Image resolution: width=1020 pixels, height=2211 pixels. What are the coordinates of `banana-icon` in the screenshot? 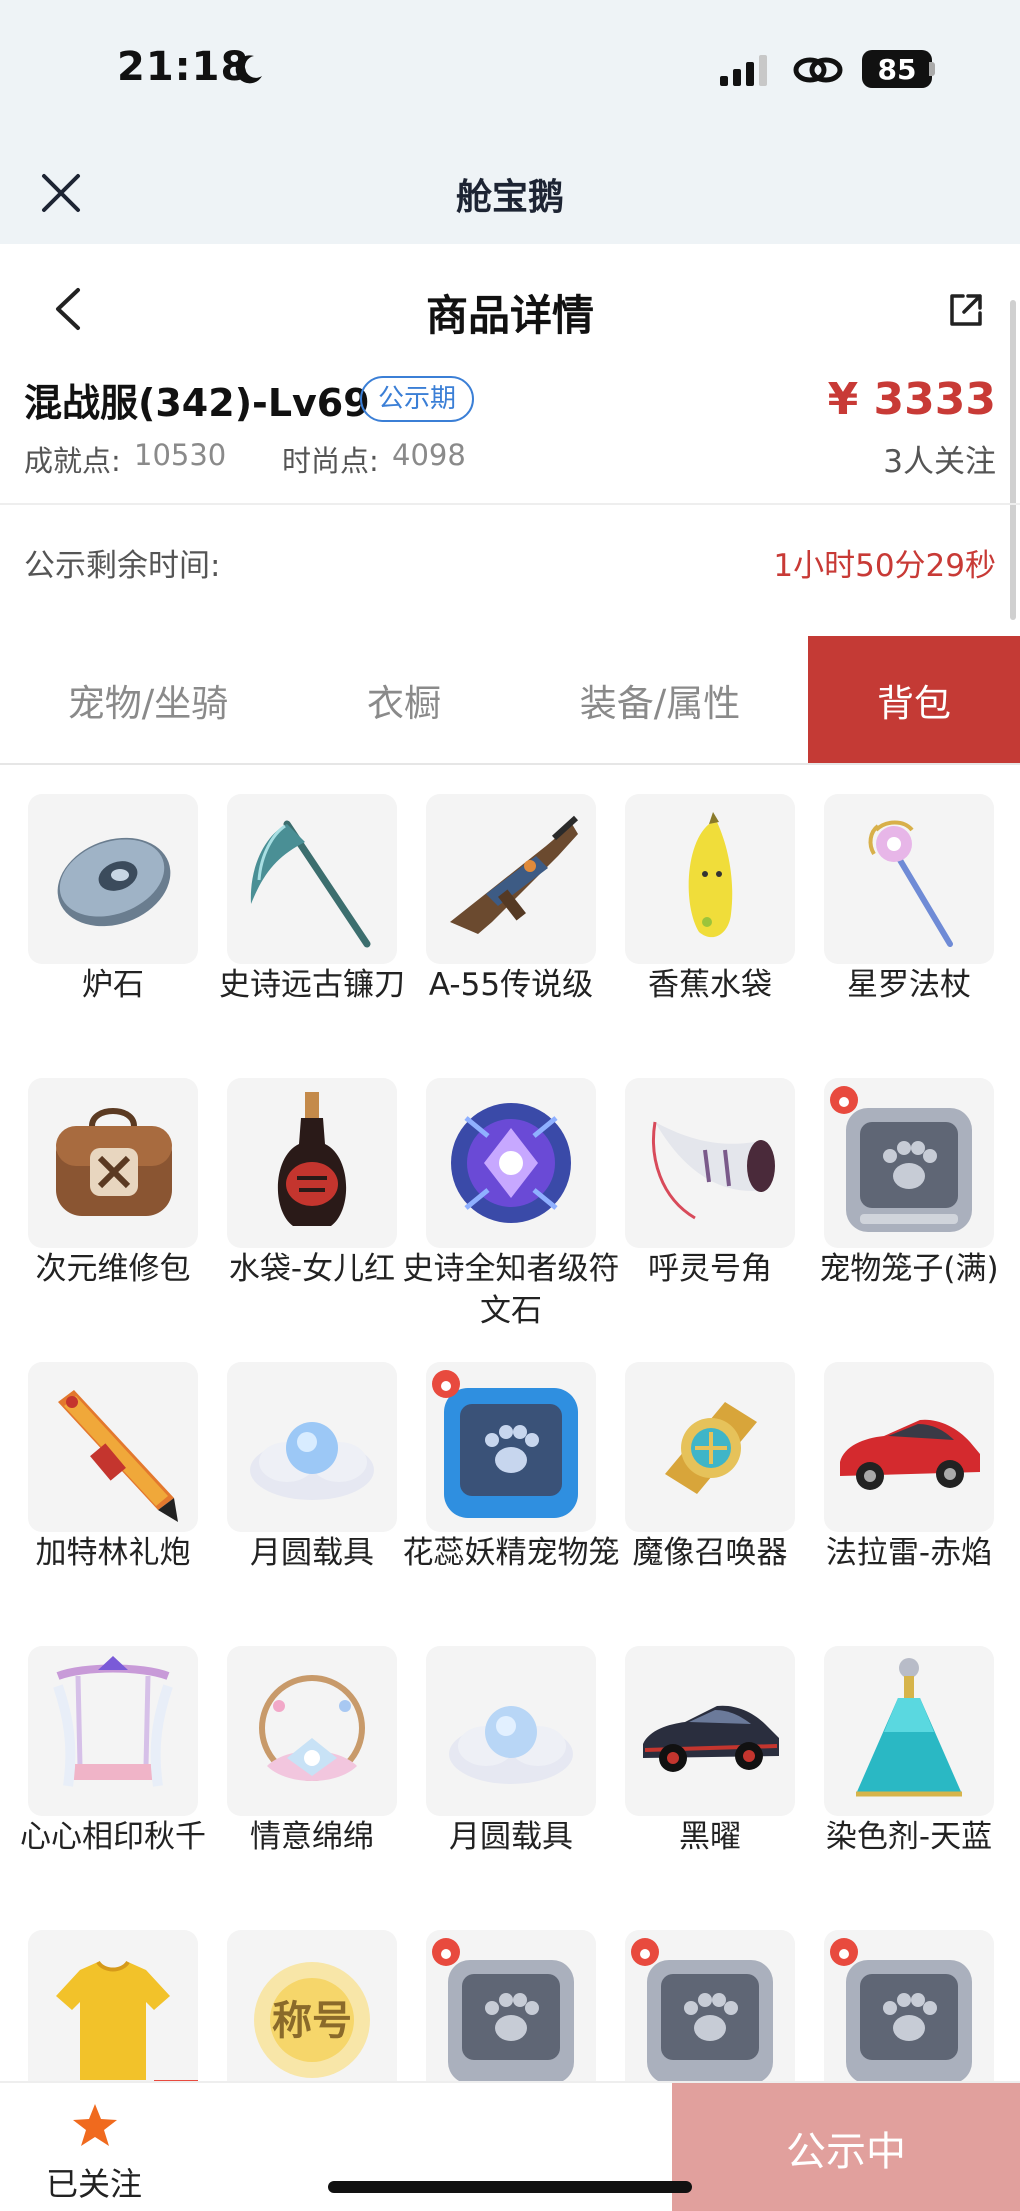 It's located at (710, 875).